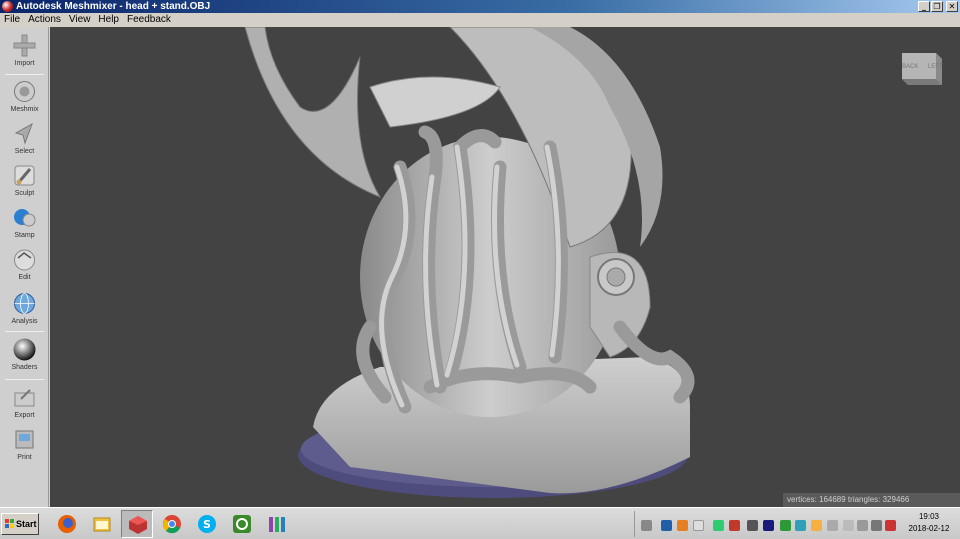 Image resolution: width=960 pixels, height=539 pixels. What do you see at coordinates (25, 218) in the screenshot?
I see `stamp-icon` at bounding box center [25, 218].